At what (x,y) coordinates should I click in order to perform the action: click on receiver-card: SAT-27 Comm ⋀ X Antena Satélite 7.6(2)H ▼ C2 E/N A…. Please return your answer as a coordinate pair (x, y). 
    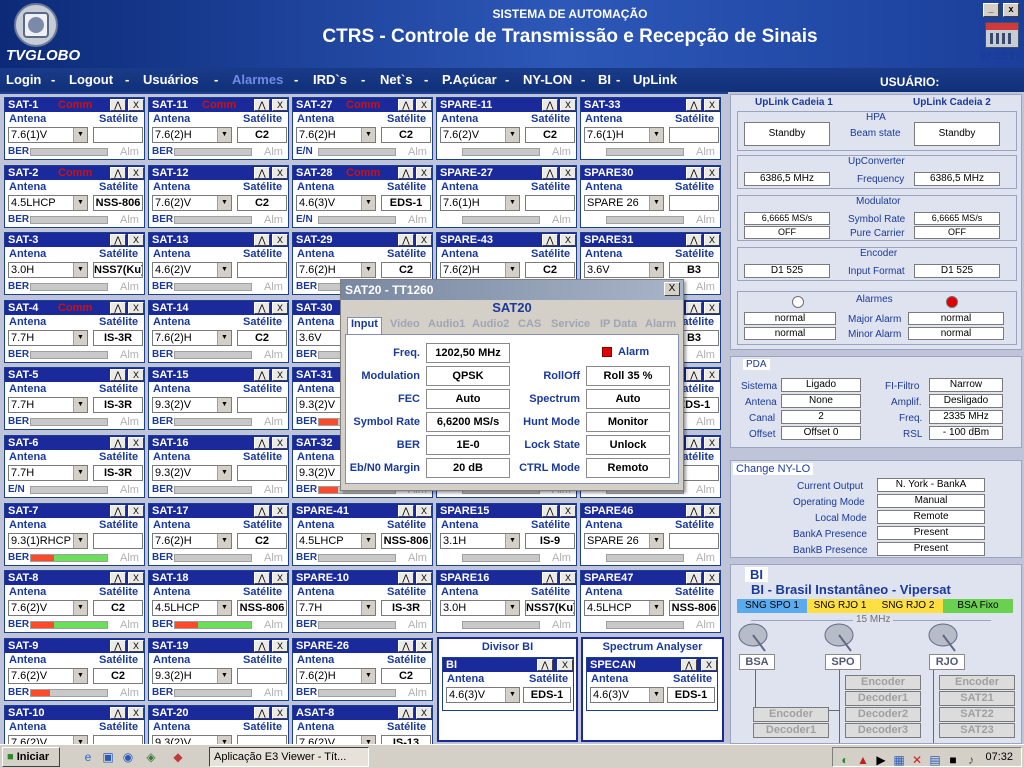
    Looking at the image, I should click on (362, 128).